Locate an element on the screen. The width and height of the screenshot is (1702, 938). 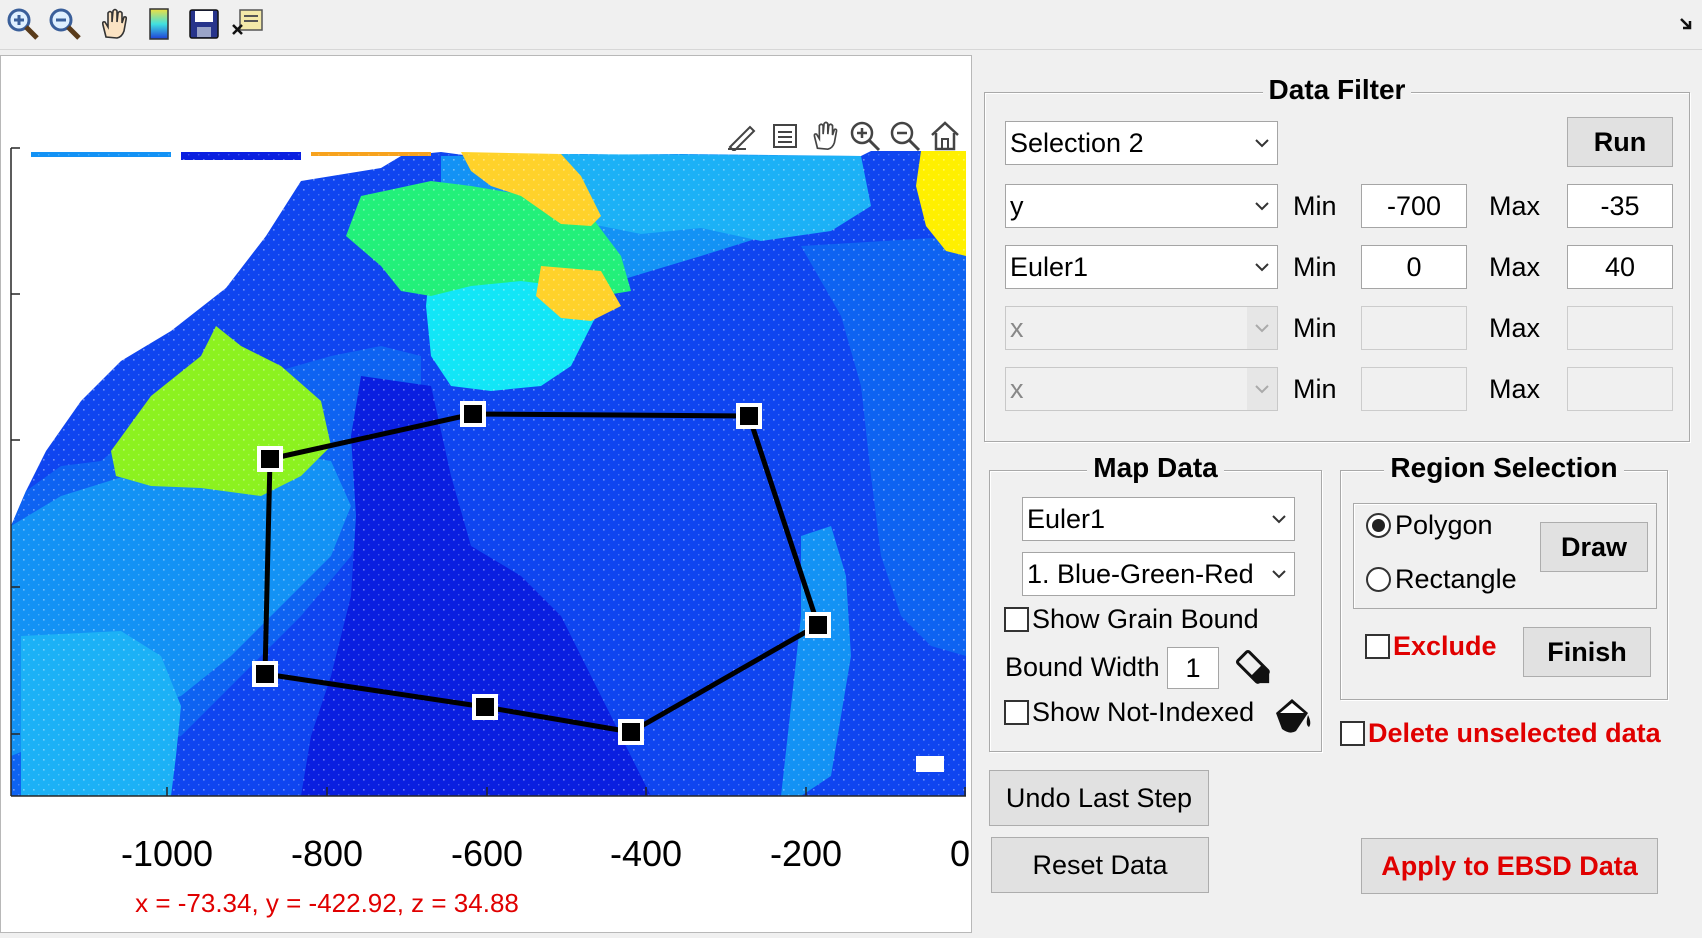
show-grain-bound-checkbox: Show Grain Bound is located at coordinates (1131, 619).